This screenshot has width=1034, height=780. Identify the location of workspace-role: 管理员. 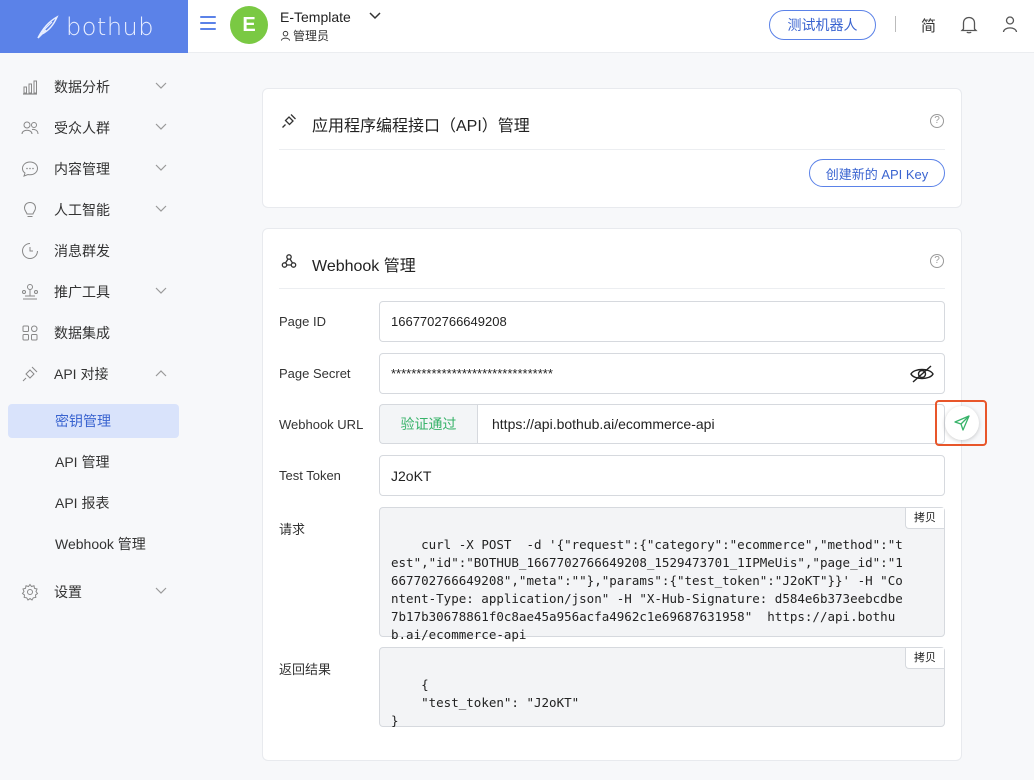
(304, 35).